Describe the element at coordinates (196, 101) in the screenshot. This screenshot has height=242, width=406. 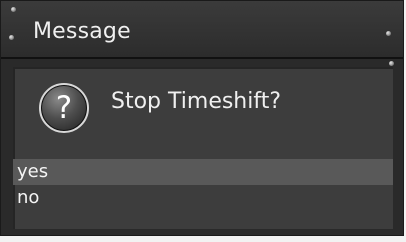
I see `dialog-message: Stop Timeshift?` at that location.